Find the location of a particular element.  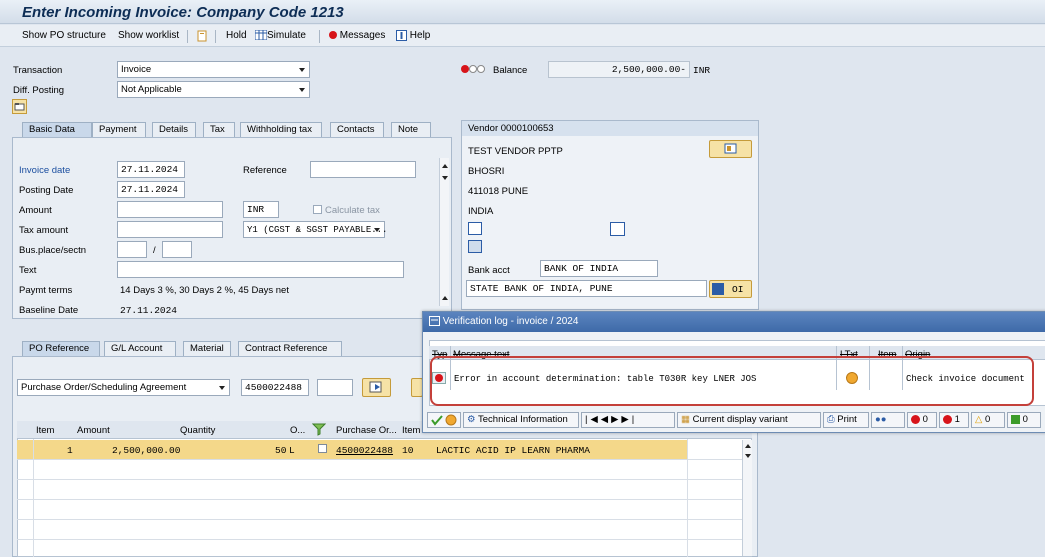

variant-icon: ▦ is located at coordinates (685, 419).